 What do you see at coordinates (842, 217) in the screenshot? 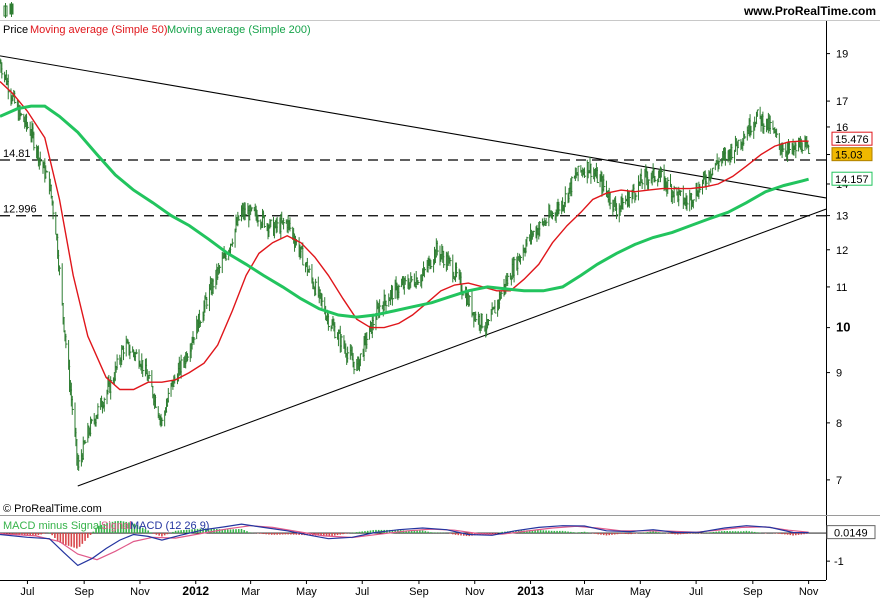
I see `y-tick-label: 13` at bounding box center [842, 217].